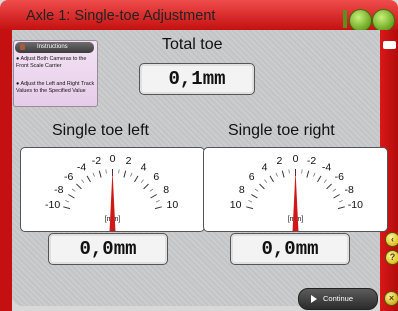  I want to click on right-gauge-tick-label: 10, so click(236, 205).